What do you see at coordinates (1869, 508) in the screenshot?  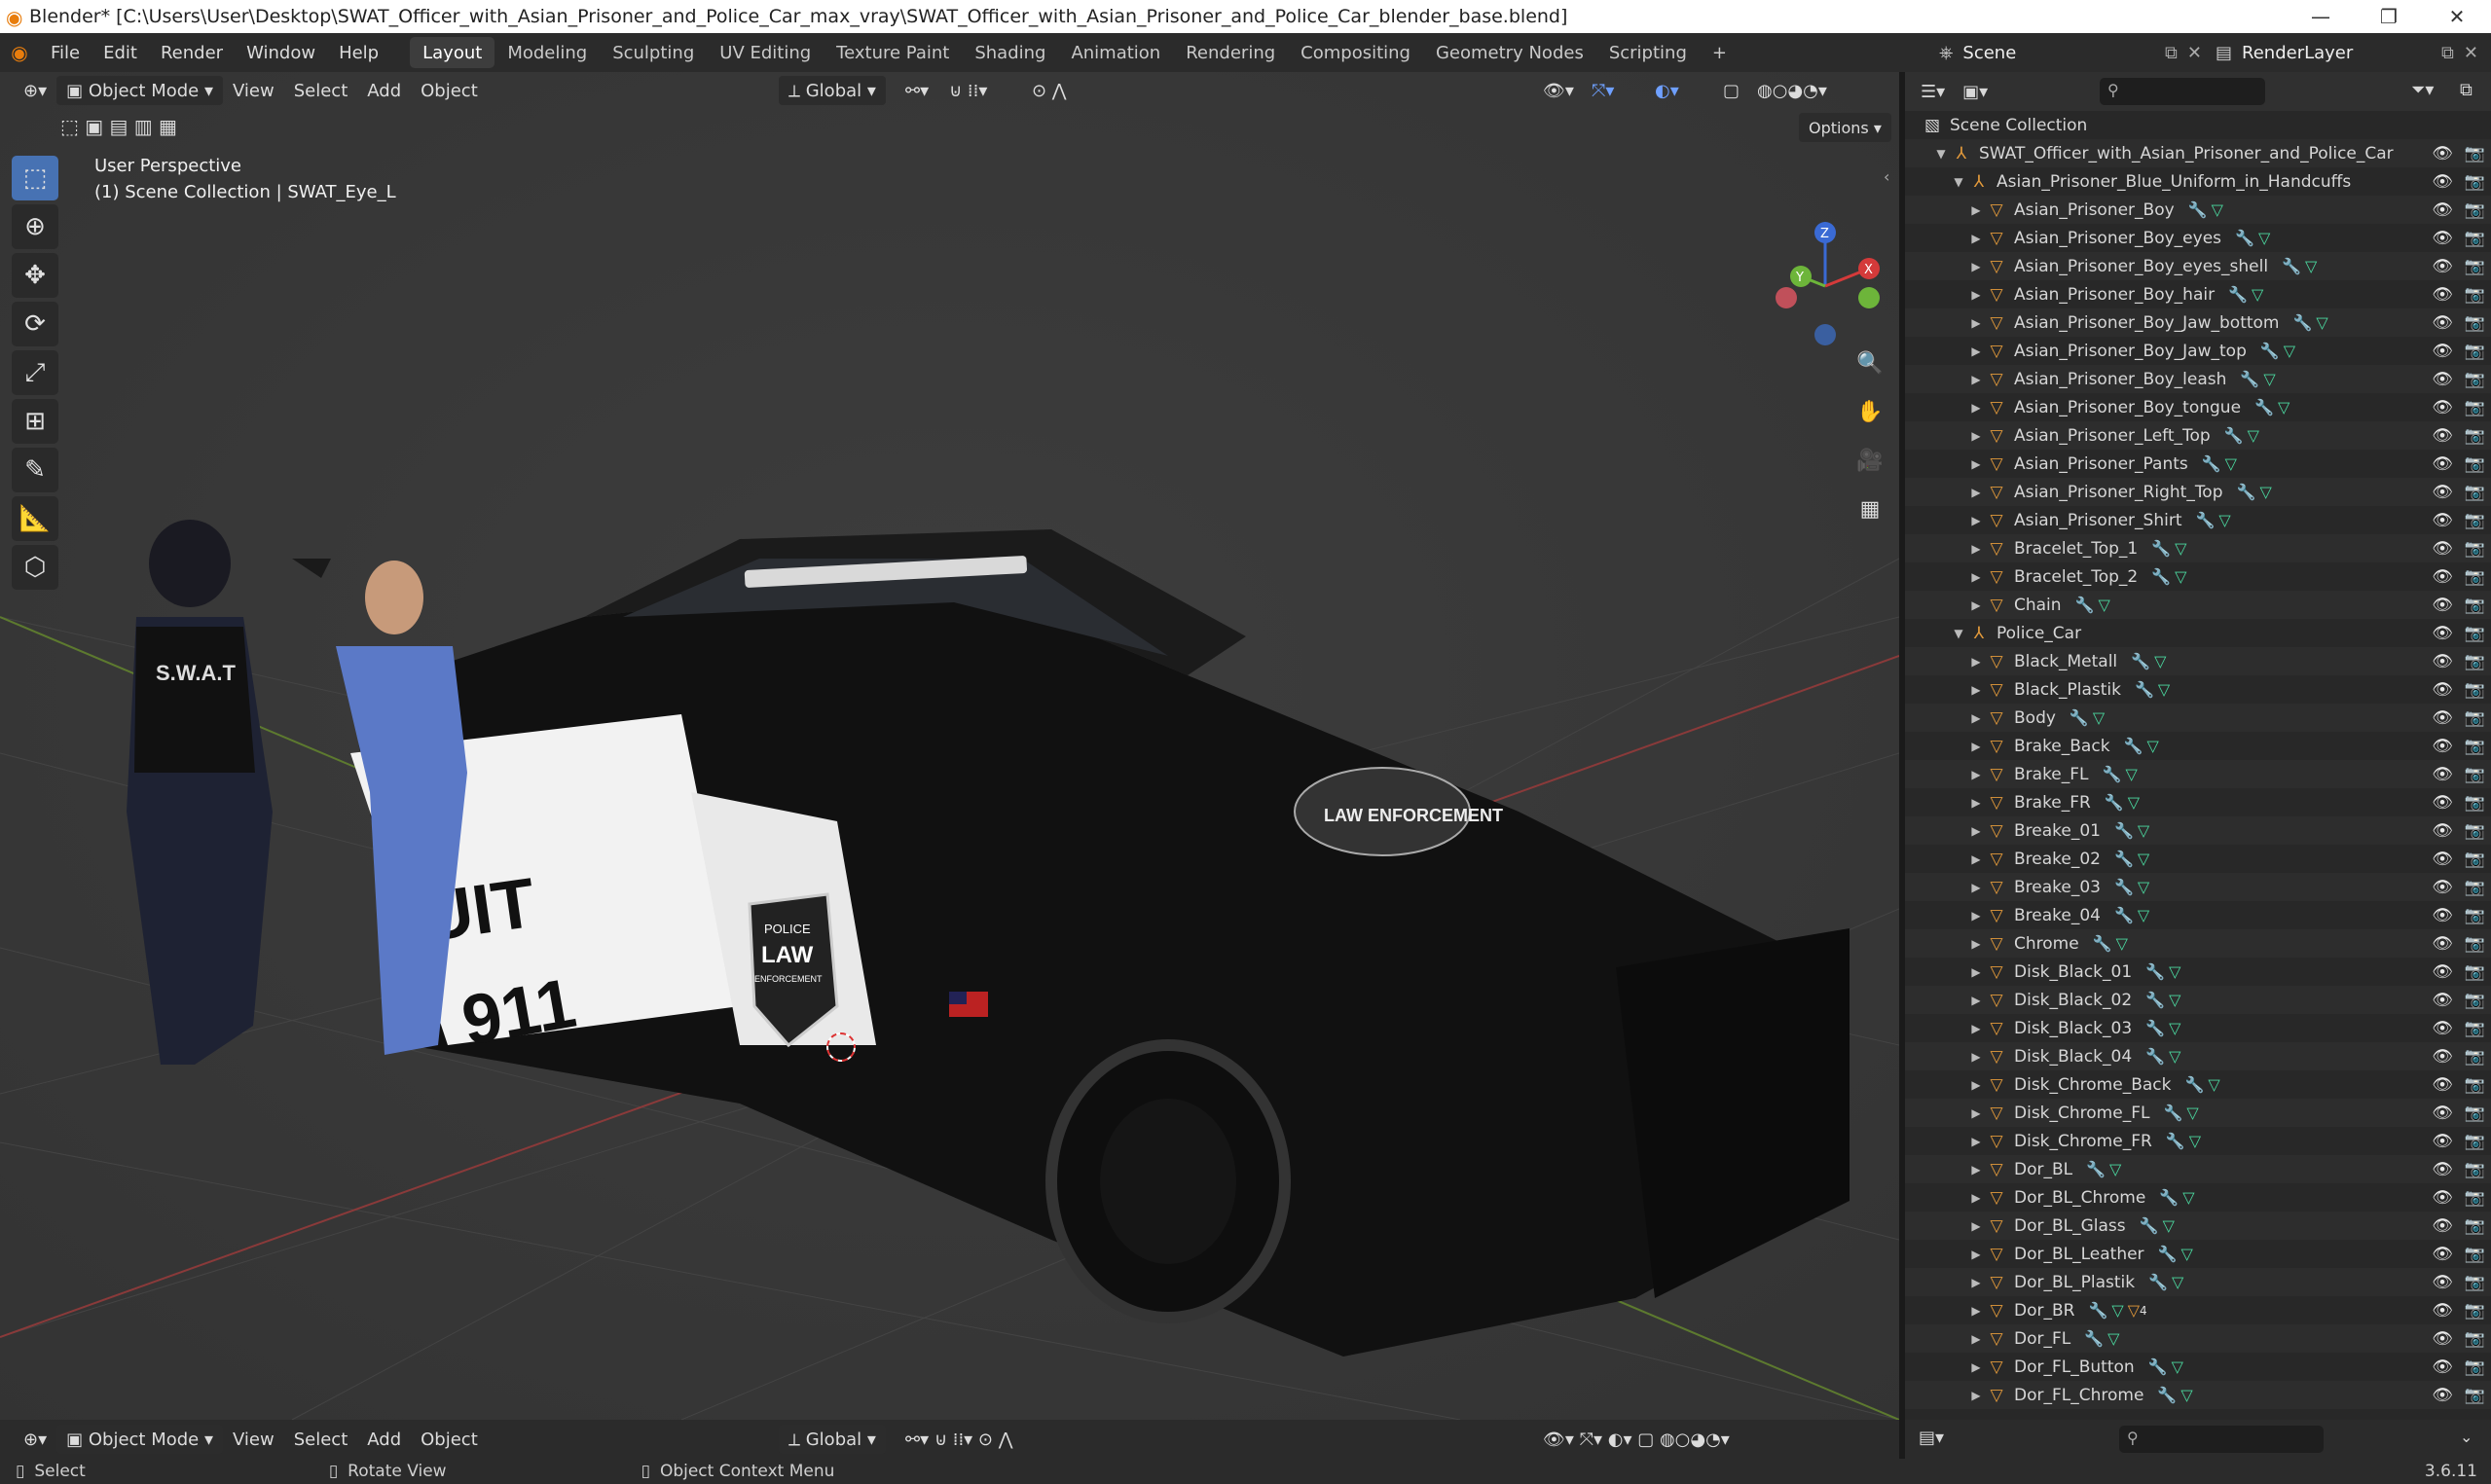 I see `grid-view-icon: ▦` at bounding box center [1869, 508].